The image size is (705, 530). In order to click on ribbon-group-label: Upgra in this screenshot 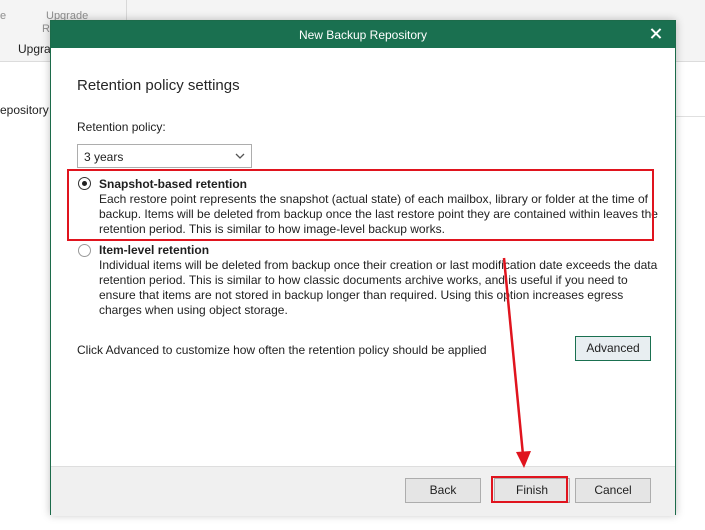, I will do `click(34, 49)`.